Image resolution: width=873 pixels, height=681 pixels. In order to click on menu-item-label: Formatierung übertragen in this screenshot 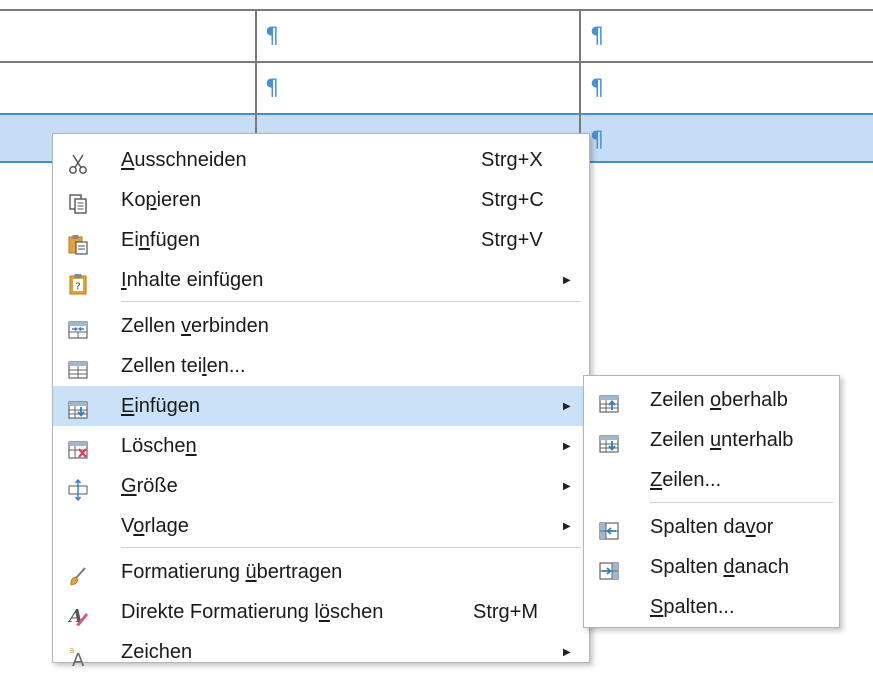, I will do `click(232, 572)`.